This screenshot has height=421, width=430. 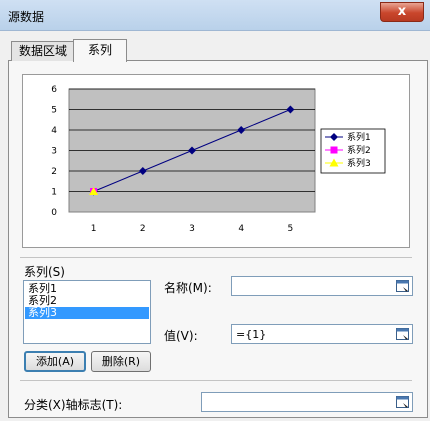 I want to click on add-button: 添加(A), so click(x=55, y=361).